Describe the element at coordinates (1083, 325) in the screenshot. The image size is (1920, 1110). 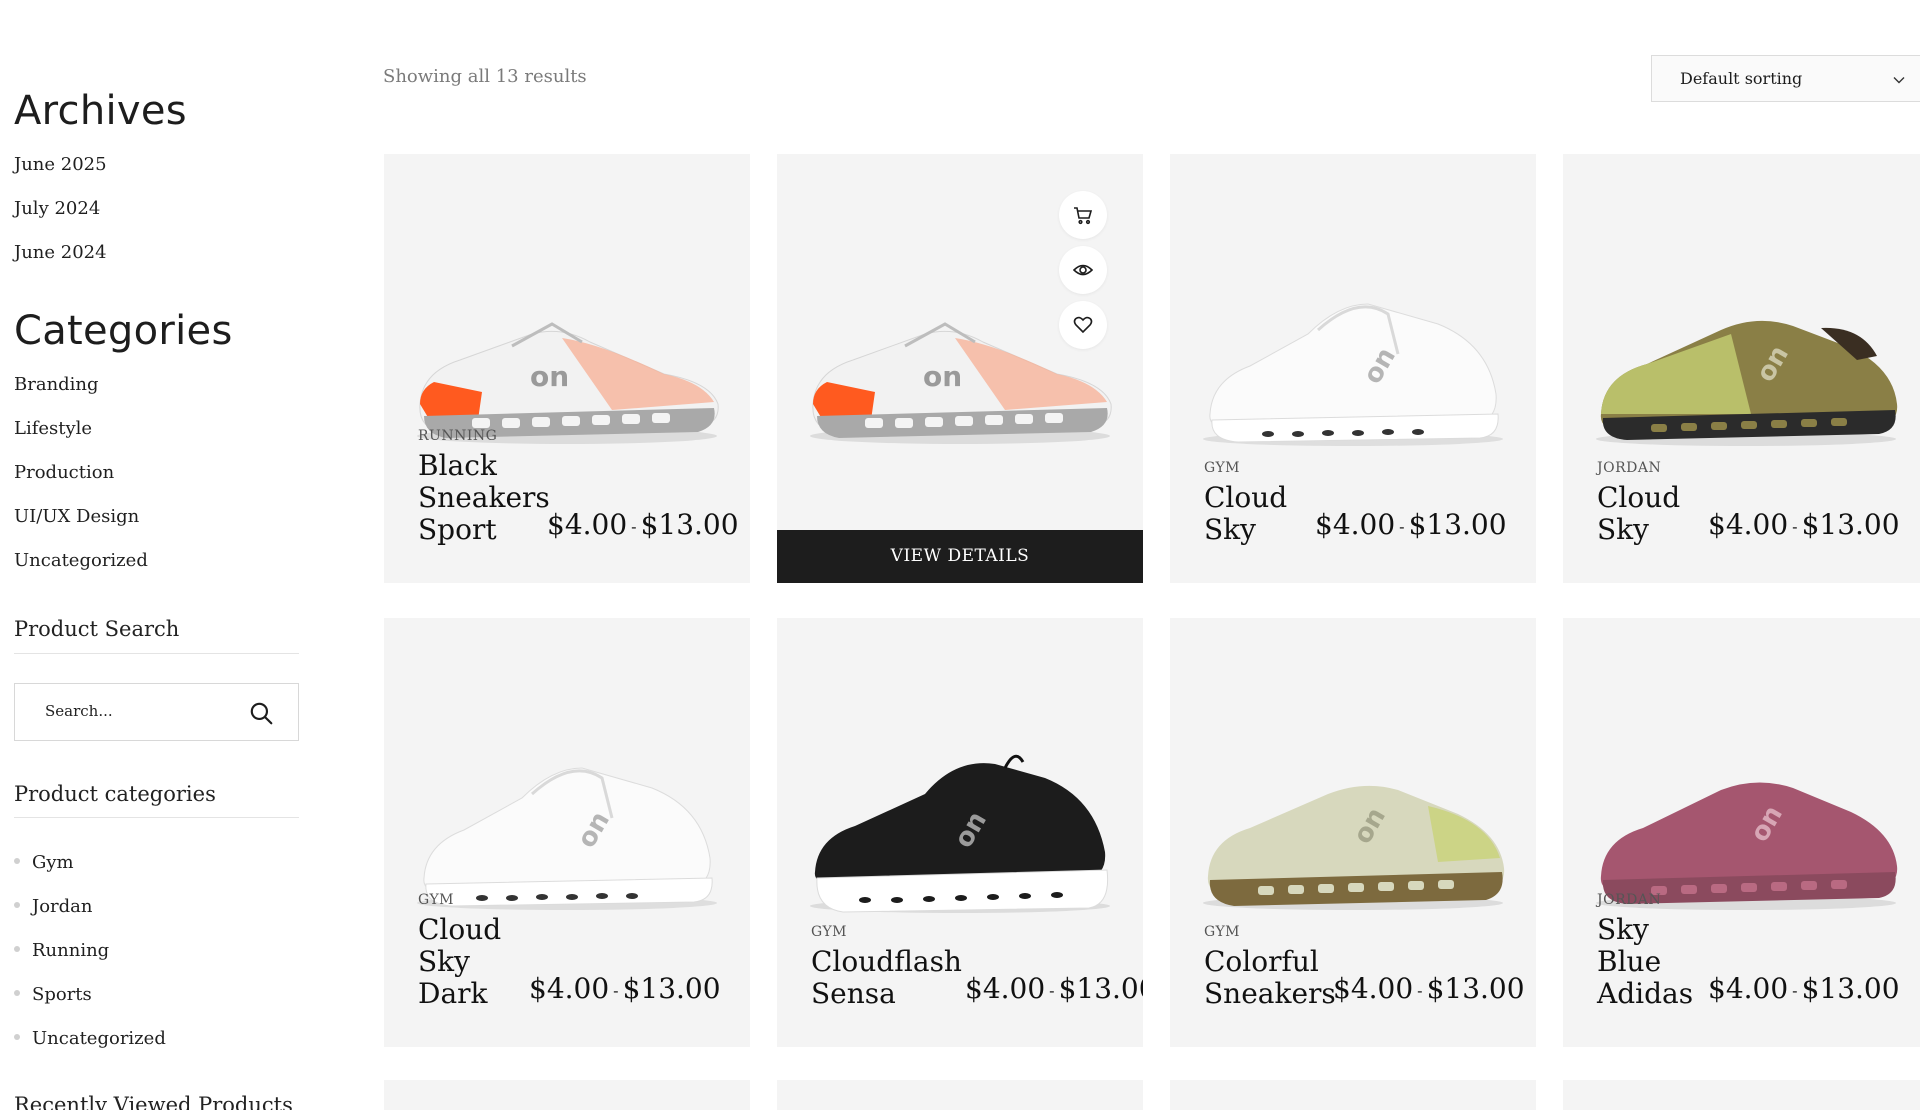
I see `wishlist-button` at that location.